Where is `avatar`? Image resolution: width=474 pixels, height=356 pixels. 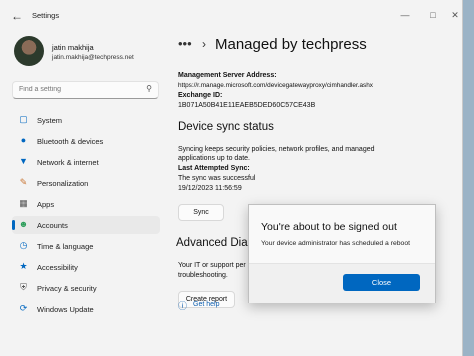 avatar is located at coordinates (29, 51).